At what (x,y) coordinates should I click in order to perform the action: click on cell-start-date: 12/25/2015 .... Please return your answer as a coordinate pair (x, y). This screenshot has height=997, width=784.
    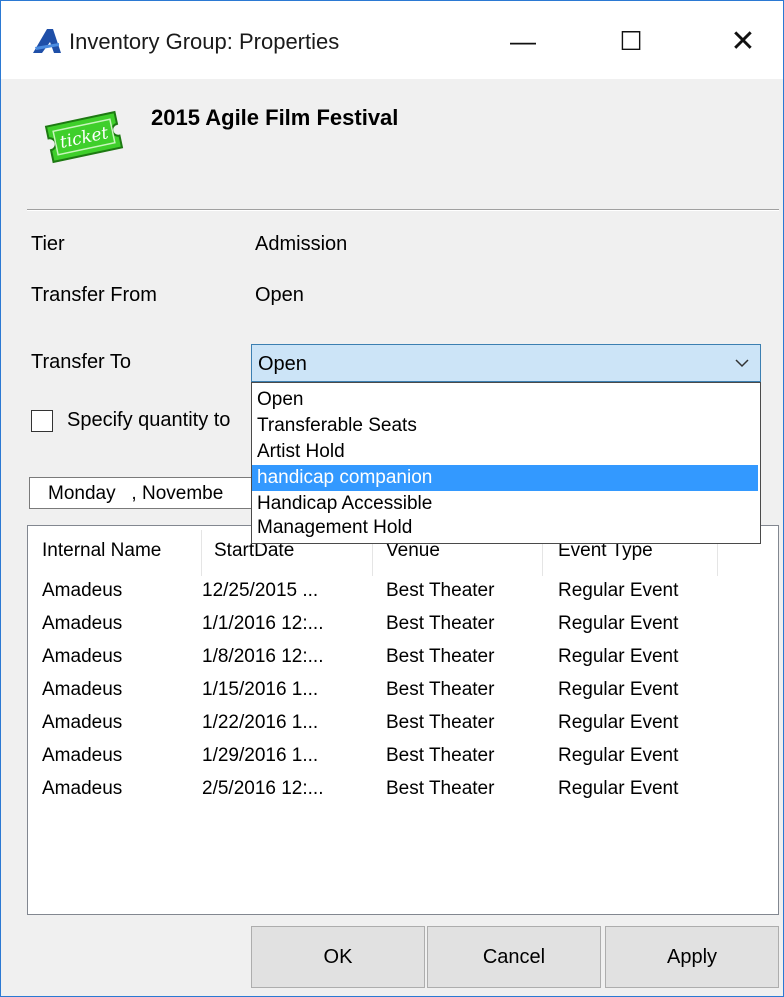
    Looking at the image, I should click on (260, 590).